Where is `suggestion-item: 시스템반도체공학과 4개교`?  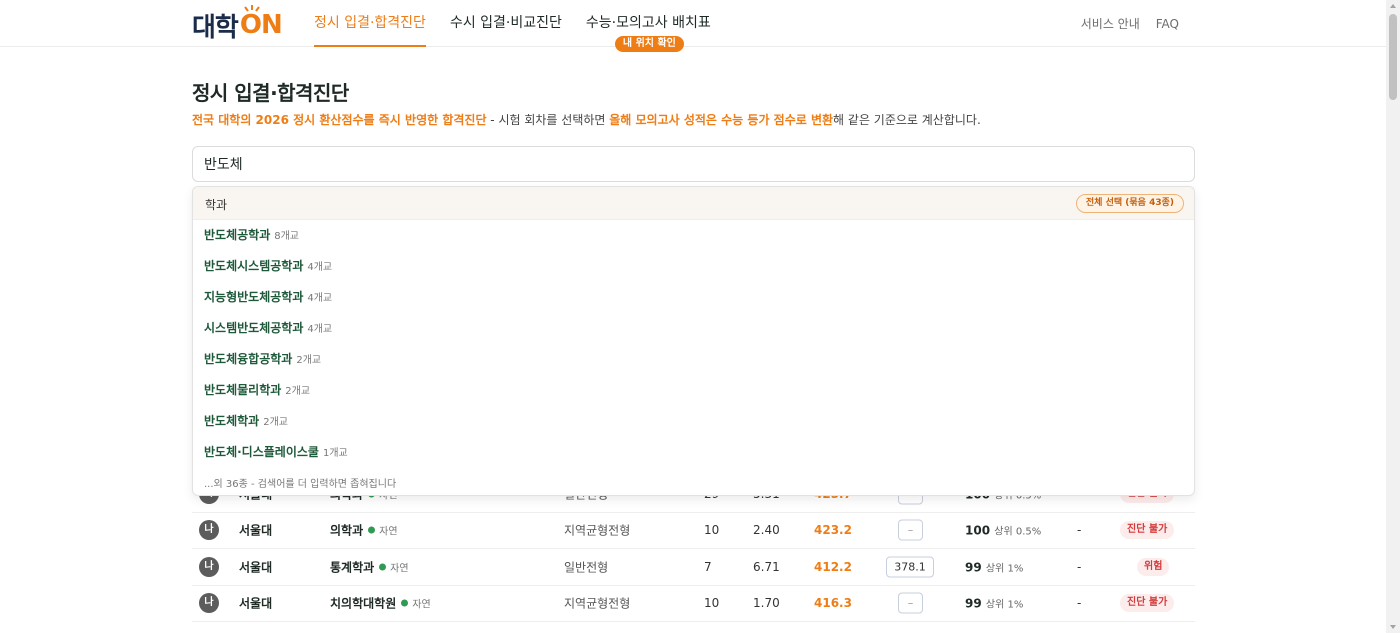
suggestion-item: 시스템반도체공학과 4개교 is located at coordinates (693, 328).